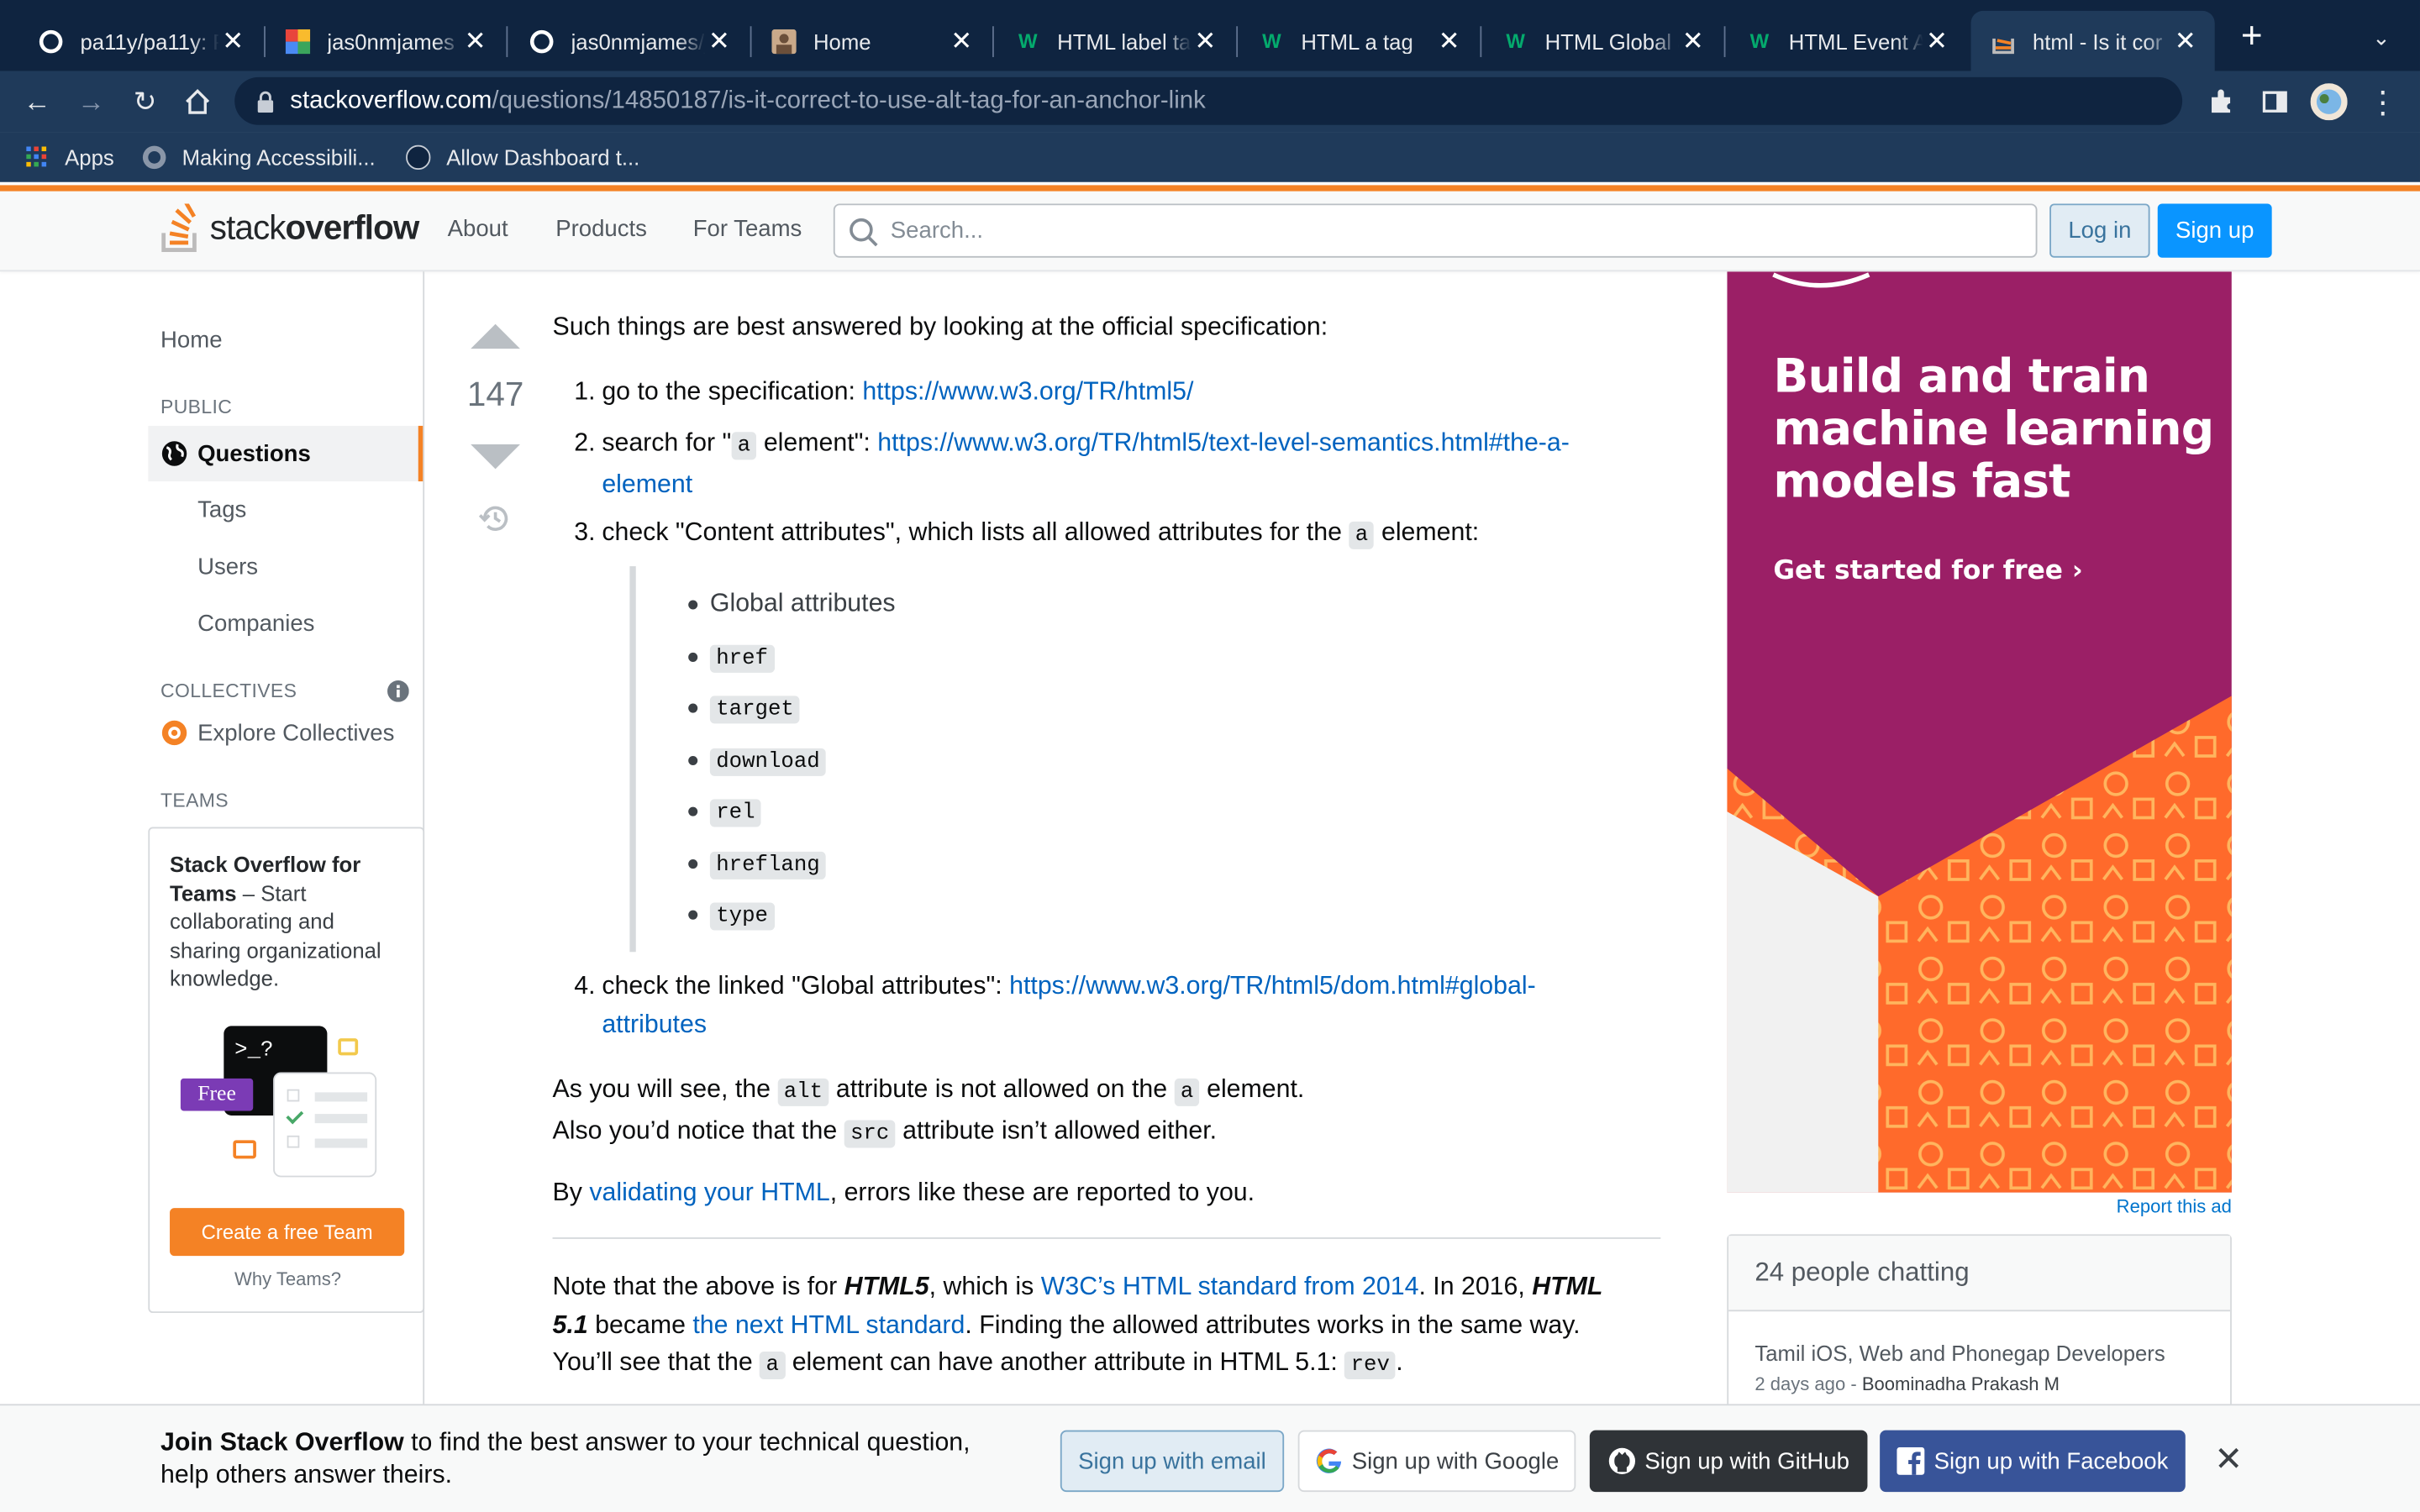 This screenshot has height=1512, width=2420. Describe the element at coordinates (36, 157) in the screenshot. I see `apps-grid-icon` at that location.